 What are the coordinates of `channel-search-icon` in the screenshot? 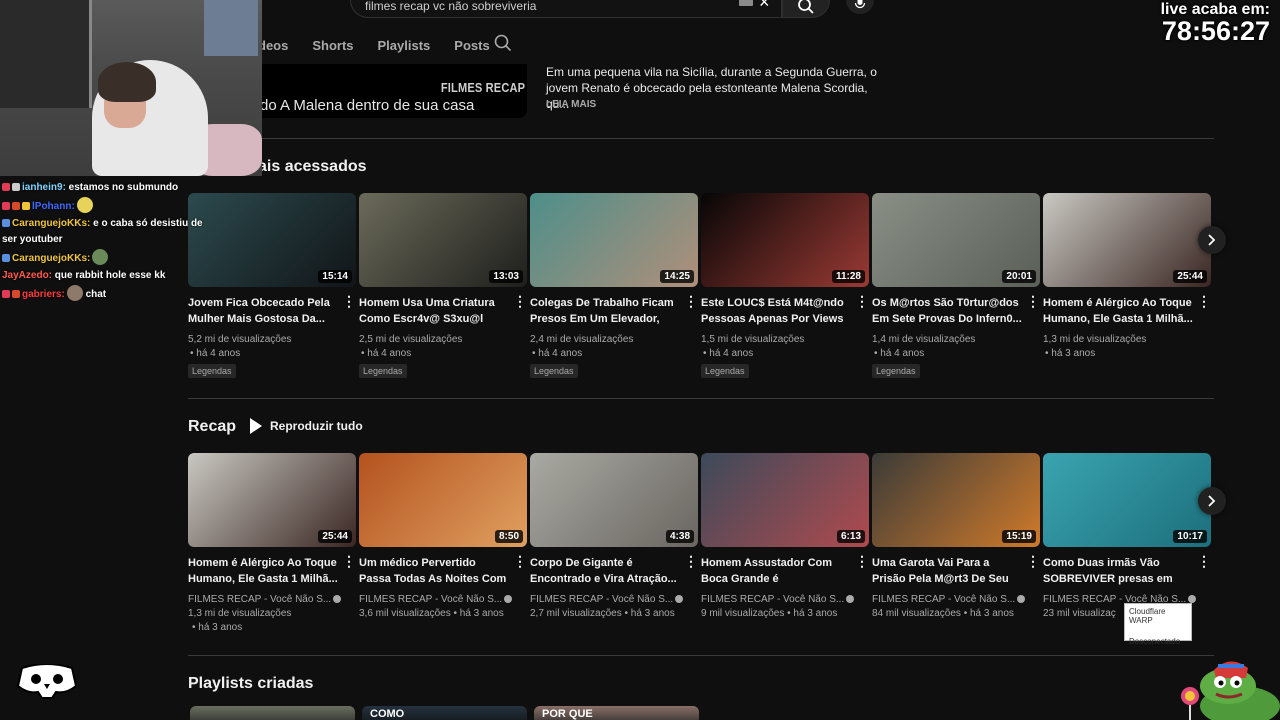 It's located at (503, 43).